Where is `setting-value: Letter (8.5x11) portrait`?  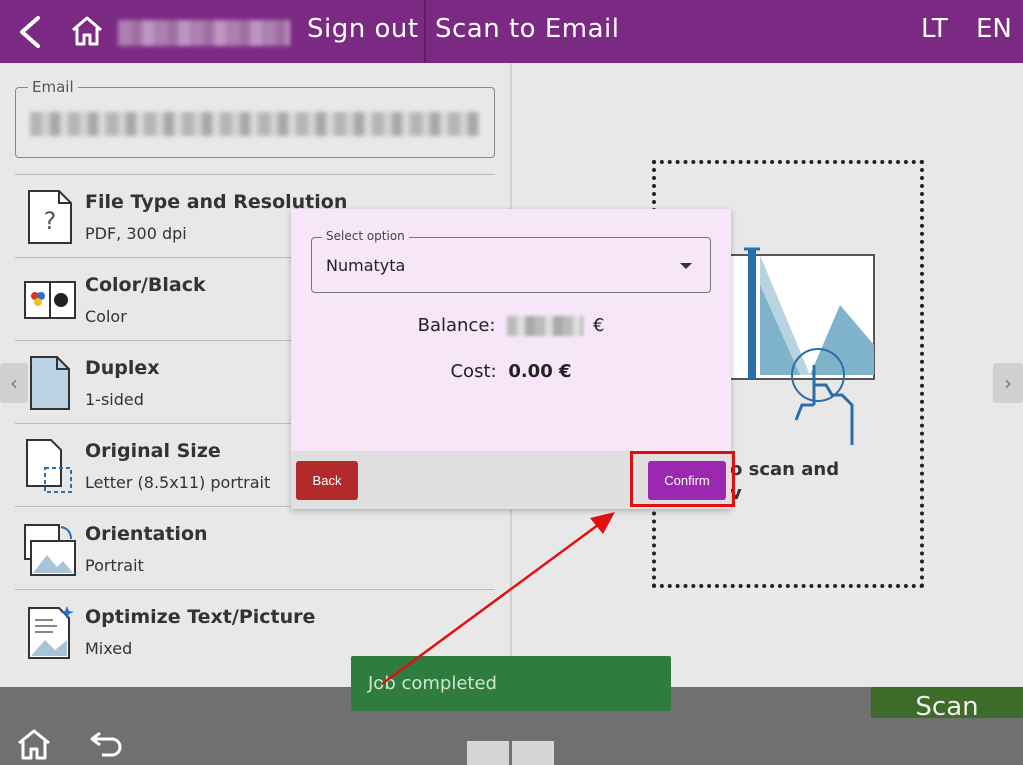
setting-value: Letter (8.5x11) portrait is located at coordinates (178, 482).